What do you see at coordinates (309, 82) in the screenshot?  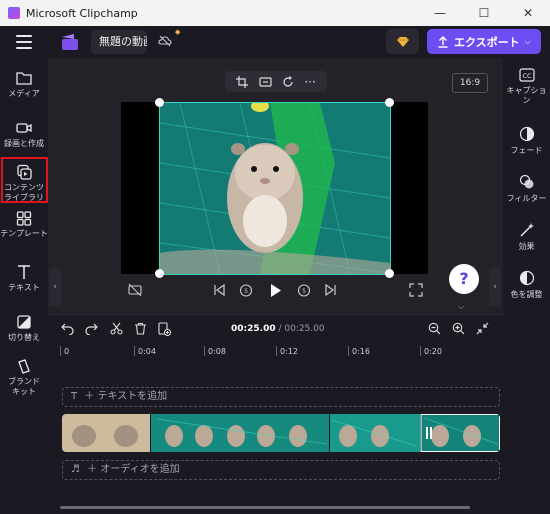 I see `more-options-icon: ···` at bounding box center [309, 82].